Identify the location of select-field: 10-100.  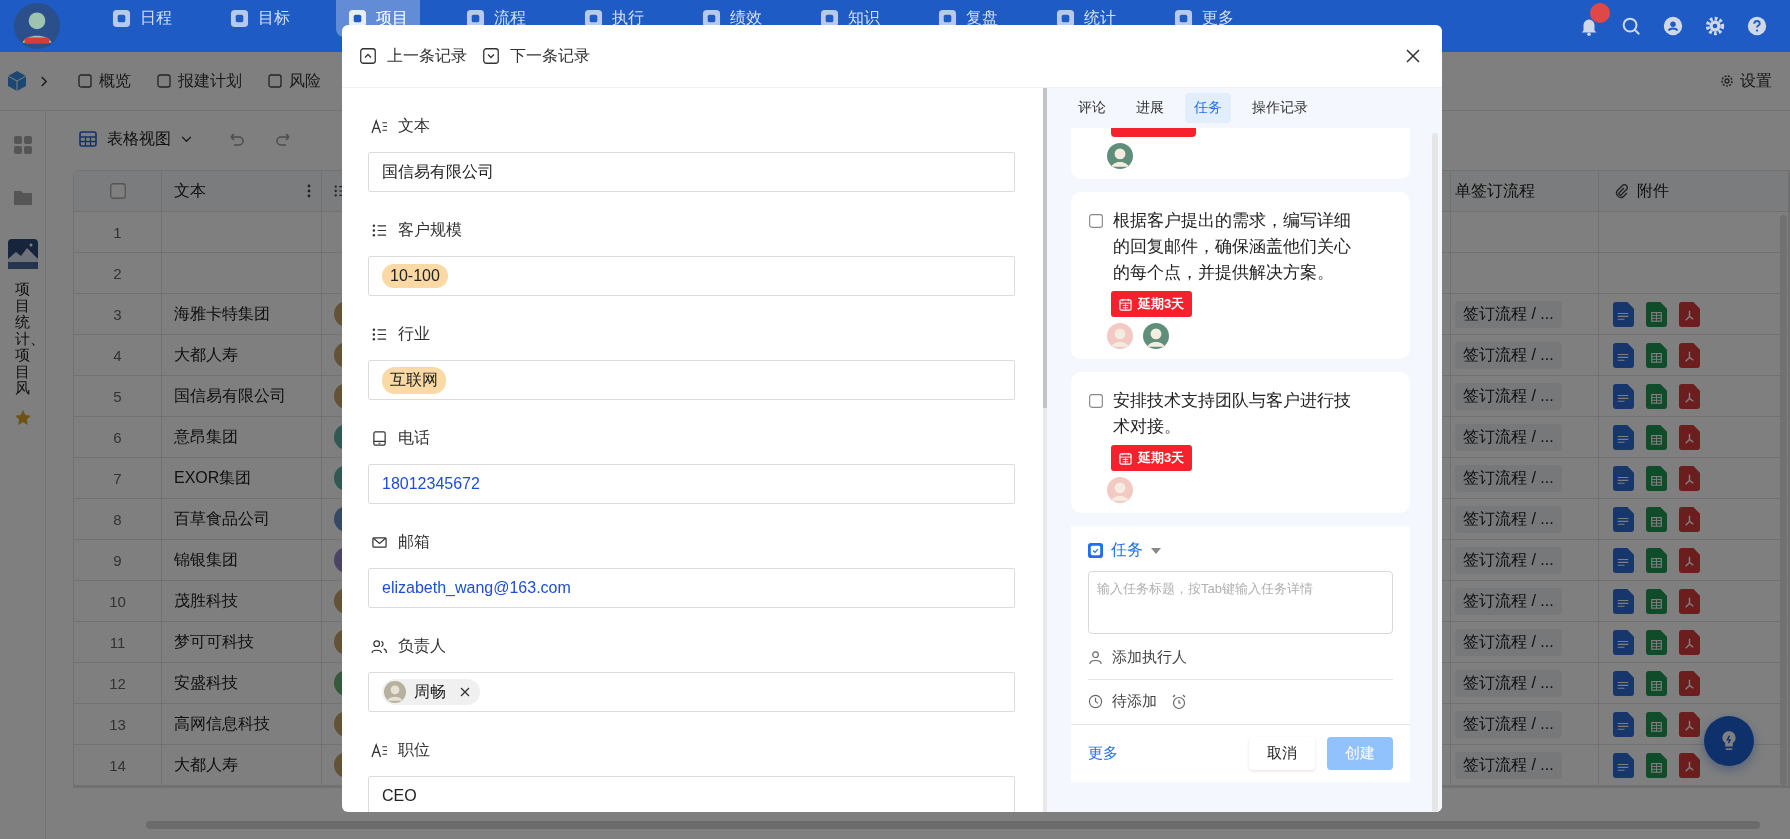
(691, 276).